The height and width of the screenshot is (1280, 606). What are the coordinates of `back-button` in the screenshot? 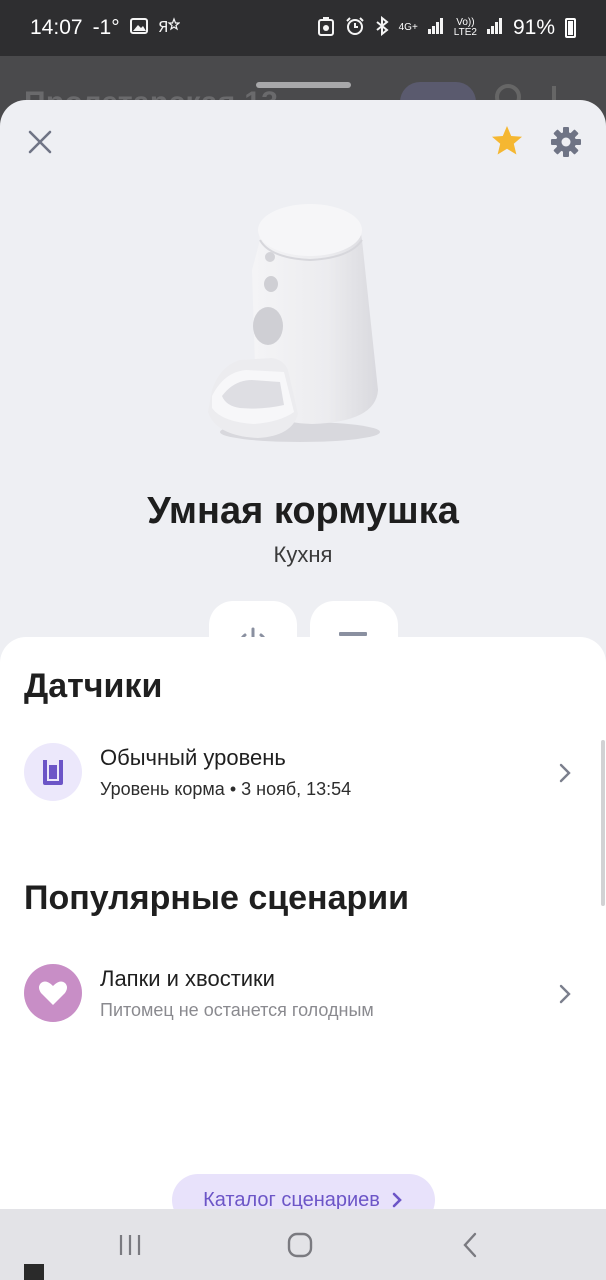 It's located at (470, 1245).